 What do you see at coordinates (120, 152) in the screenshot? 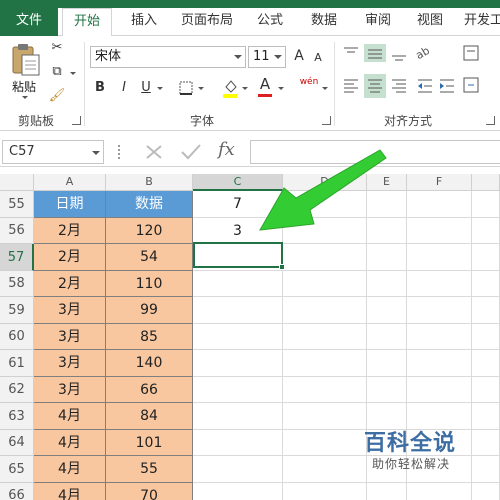
I see `formula-bar-grip` at bounding box center [120, 152].